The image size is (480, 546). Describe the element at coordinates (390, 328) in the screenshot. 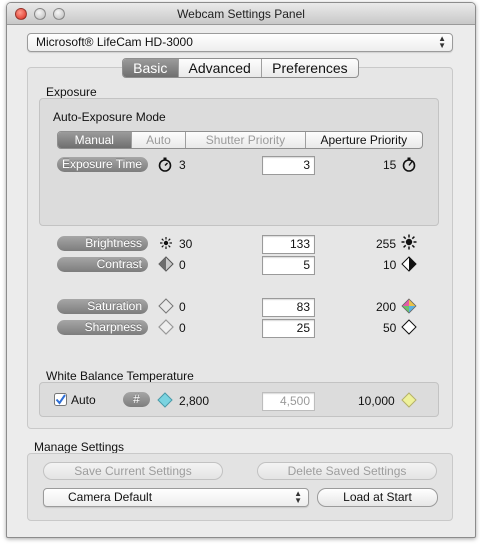

I see `sharpness-max: 50` at that location.